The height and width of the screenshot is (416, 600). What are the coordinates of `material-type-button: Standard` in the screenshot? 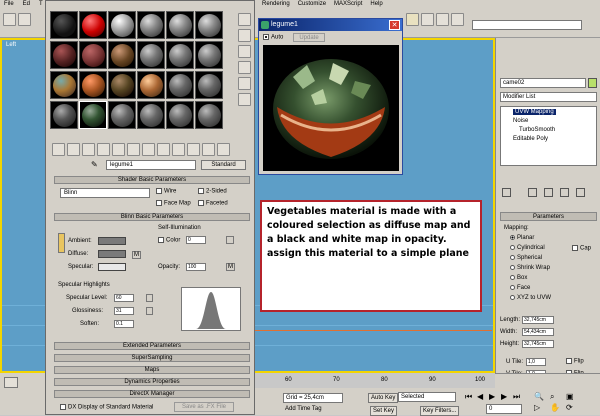 It's located at (223, 165).